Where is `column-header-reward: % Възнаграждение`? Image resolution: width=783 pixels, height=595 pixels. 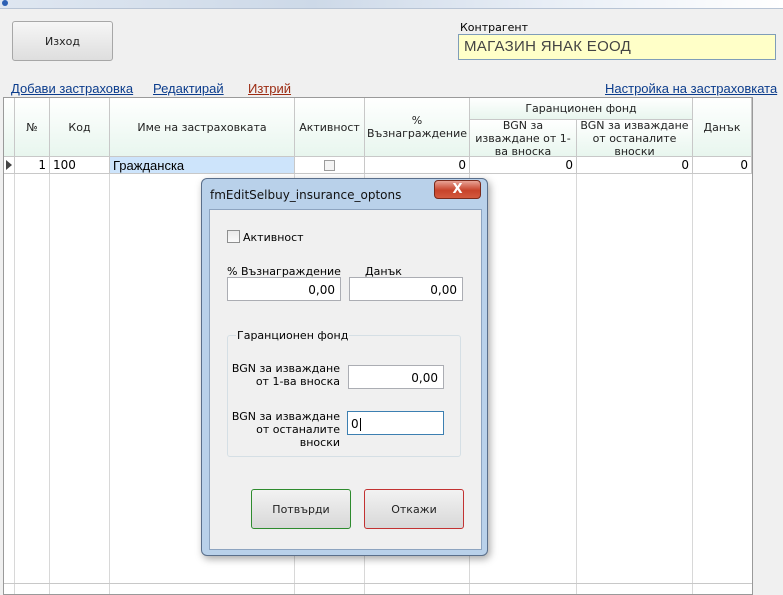 column-header-reward: % Възнаграждение is located at coordinates (417, 127).